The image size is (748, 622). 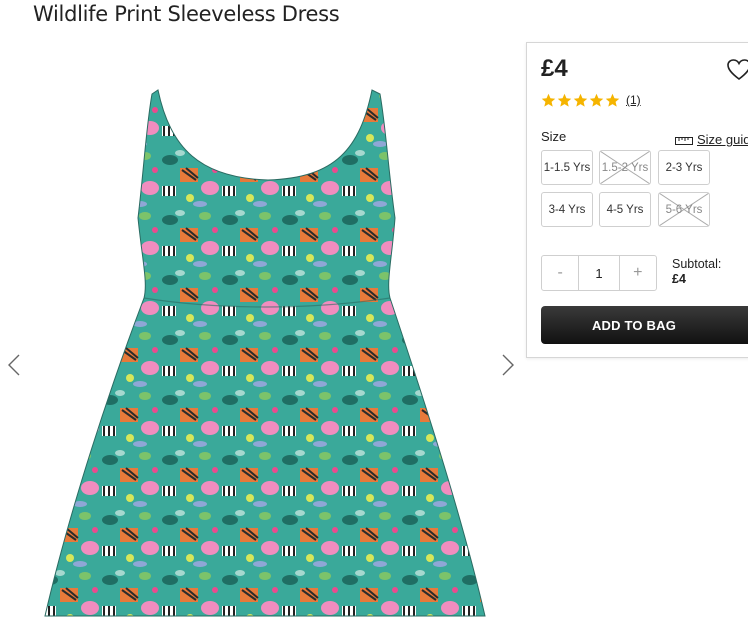 I want to click on size-option-unavailable: 1.5-2 Yrs, so click(x=625, y=167).